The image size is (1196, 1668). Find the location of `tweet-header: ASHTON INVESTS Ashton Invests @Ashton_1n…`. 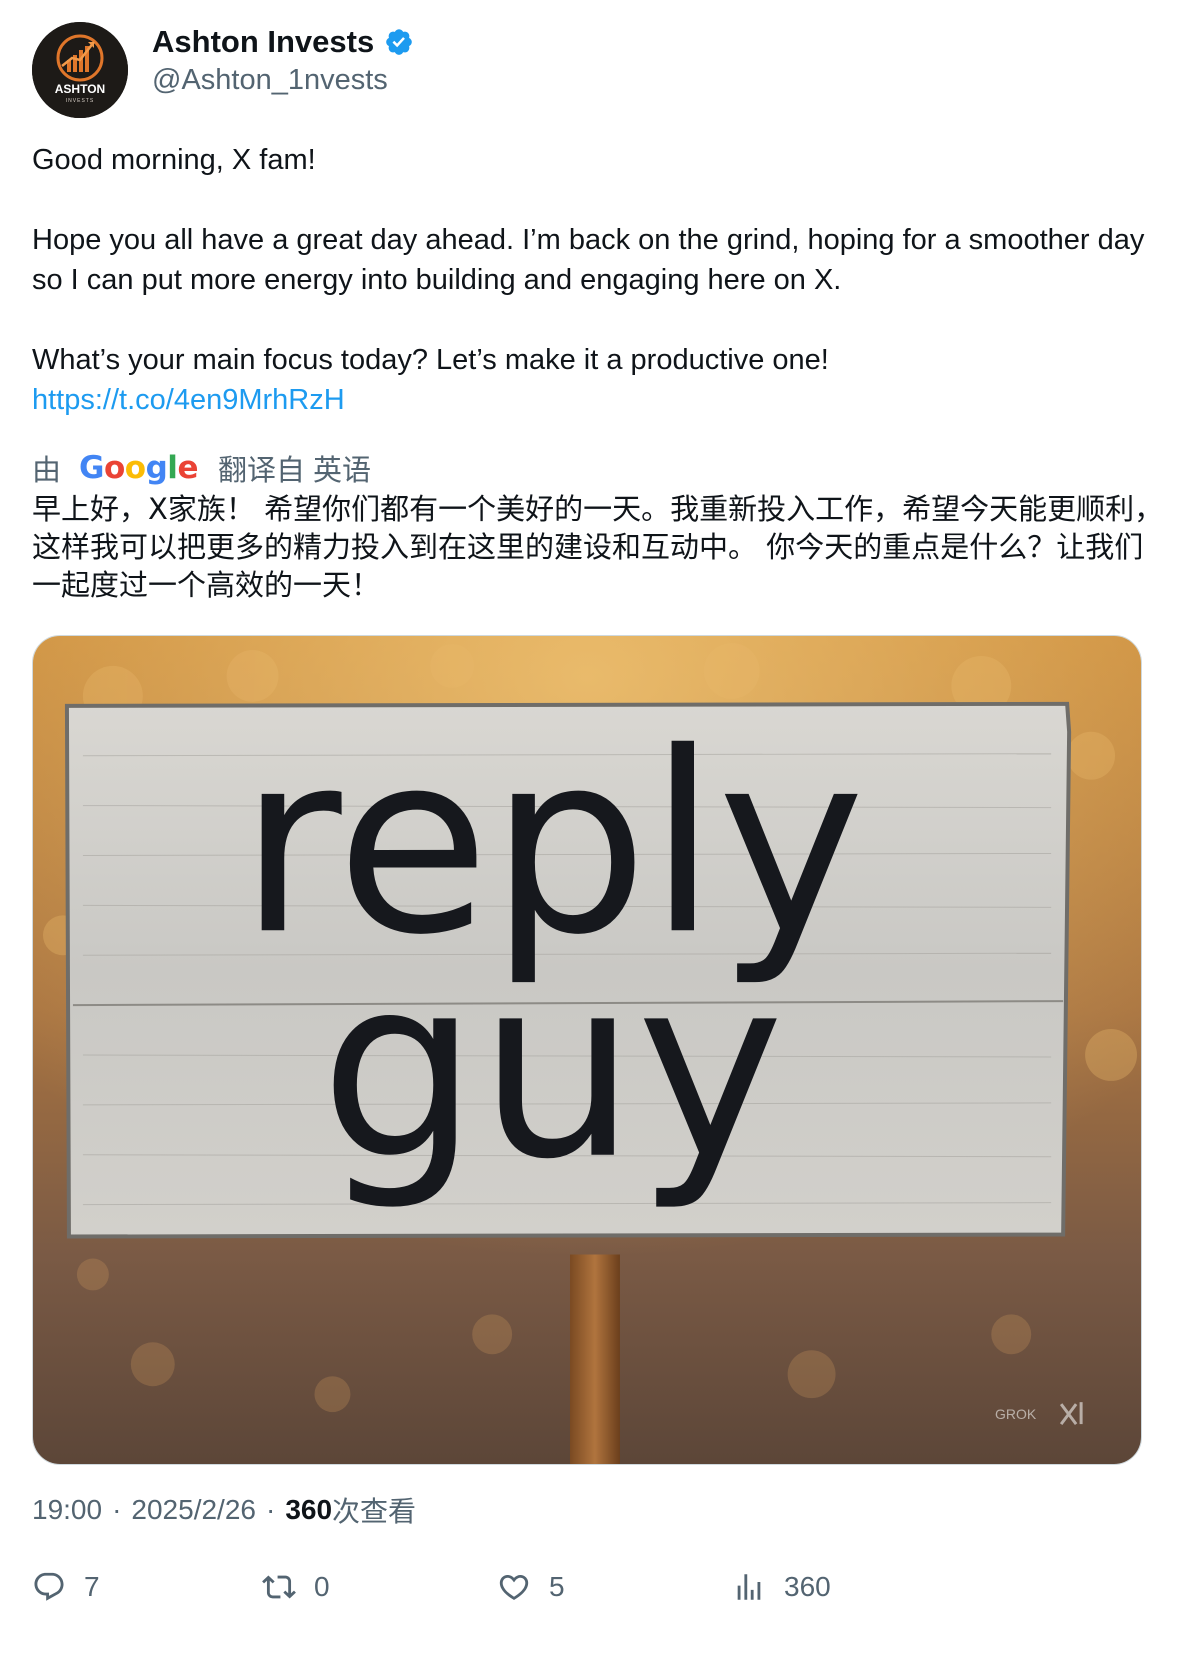

tweet-header: ASHTON INVESTS Ashton Invests @Ashton_1n… is located at coordinates (597, 70).